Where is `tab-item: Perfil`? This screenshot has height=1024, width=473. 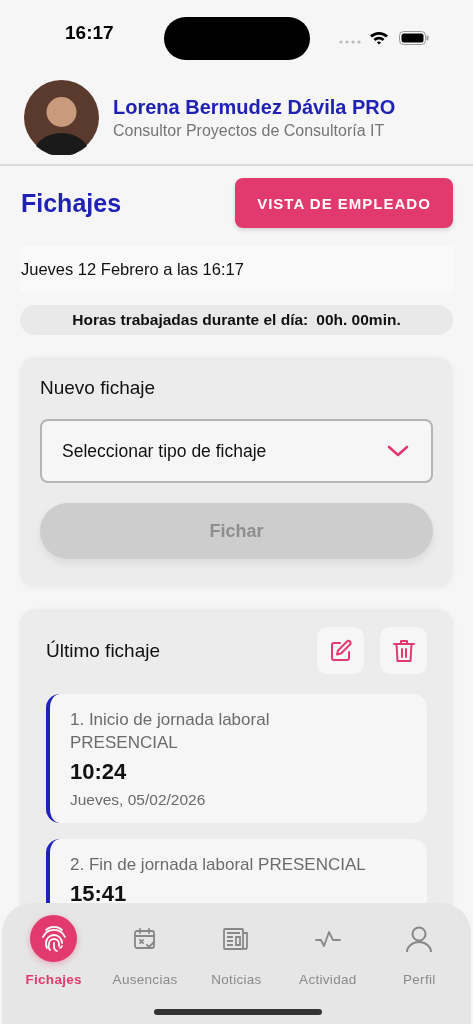
tab-item: Perfil is located at coordinates (419, 951).